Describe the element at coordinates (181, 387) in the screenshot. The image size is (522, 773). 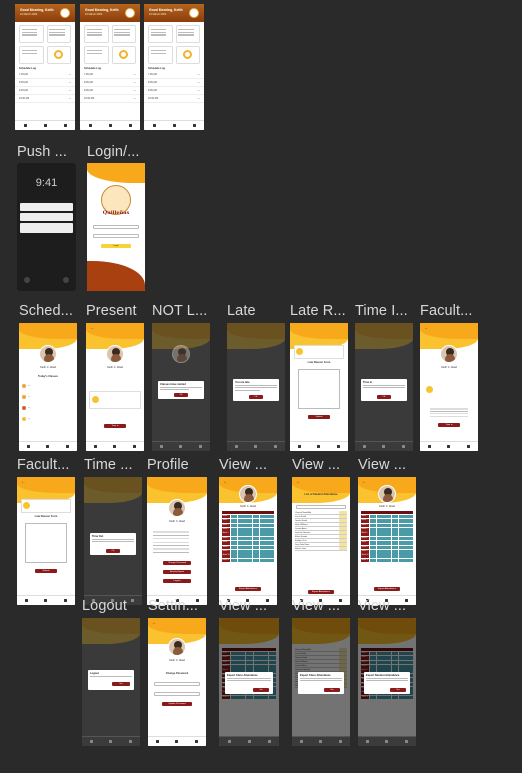
I see `not-late-frame: Classes have started Ok` at that location.